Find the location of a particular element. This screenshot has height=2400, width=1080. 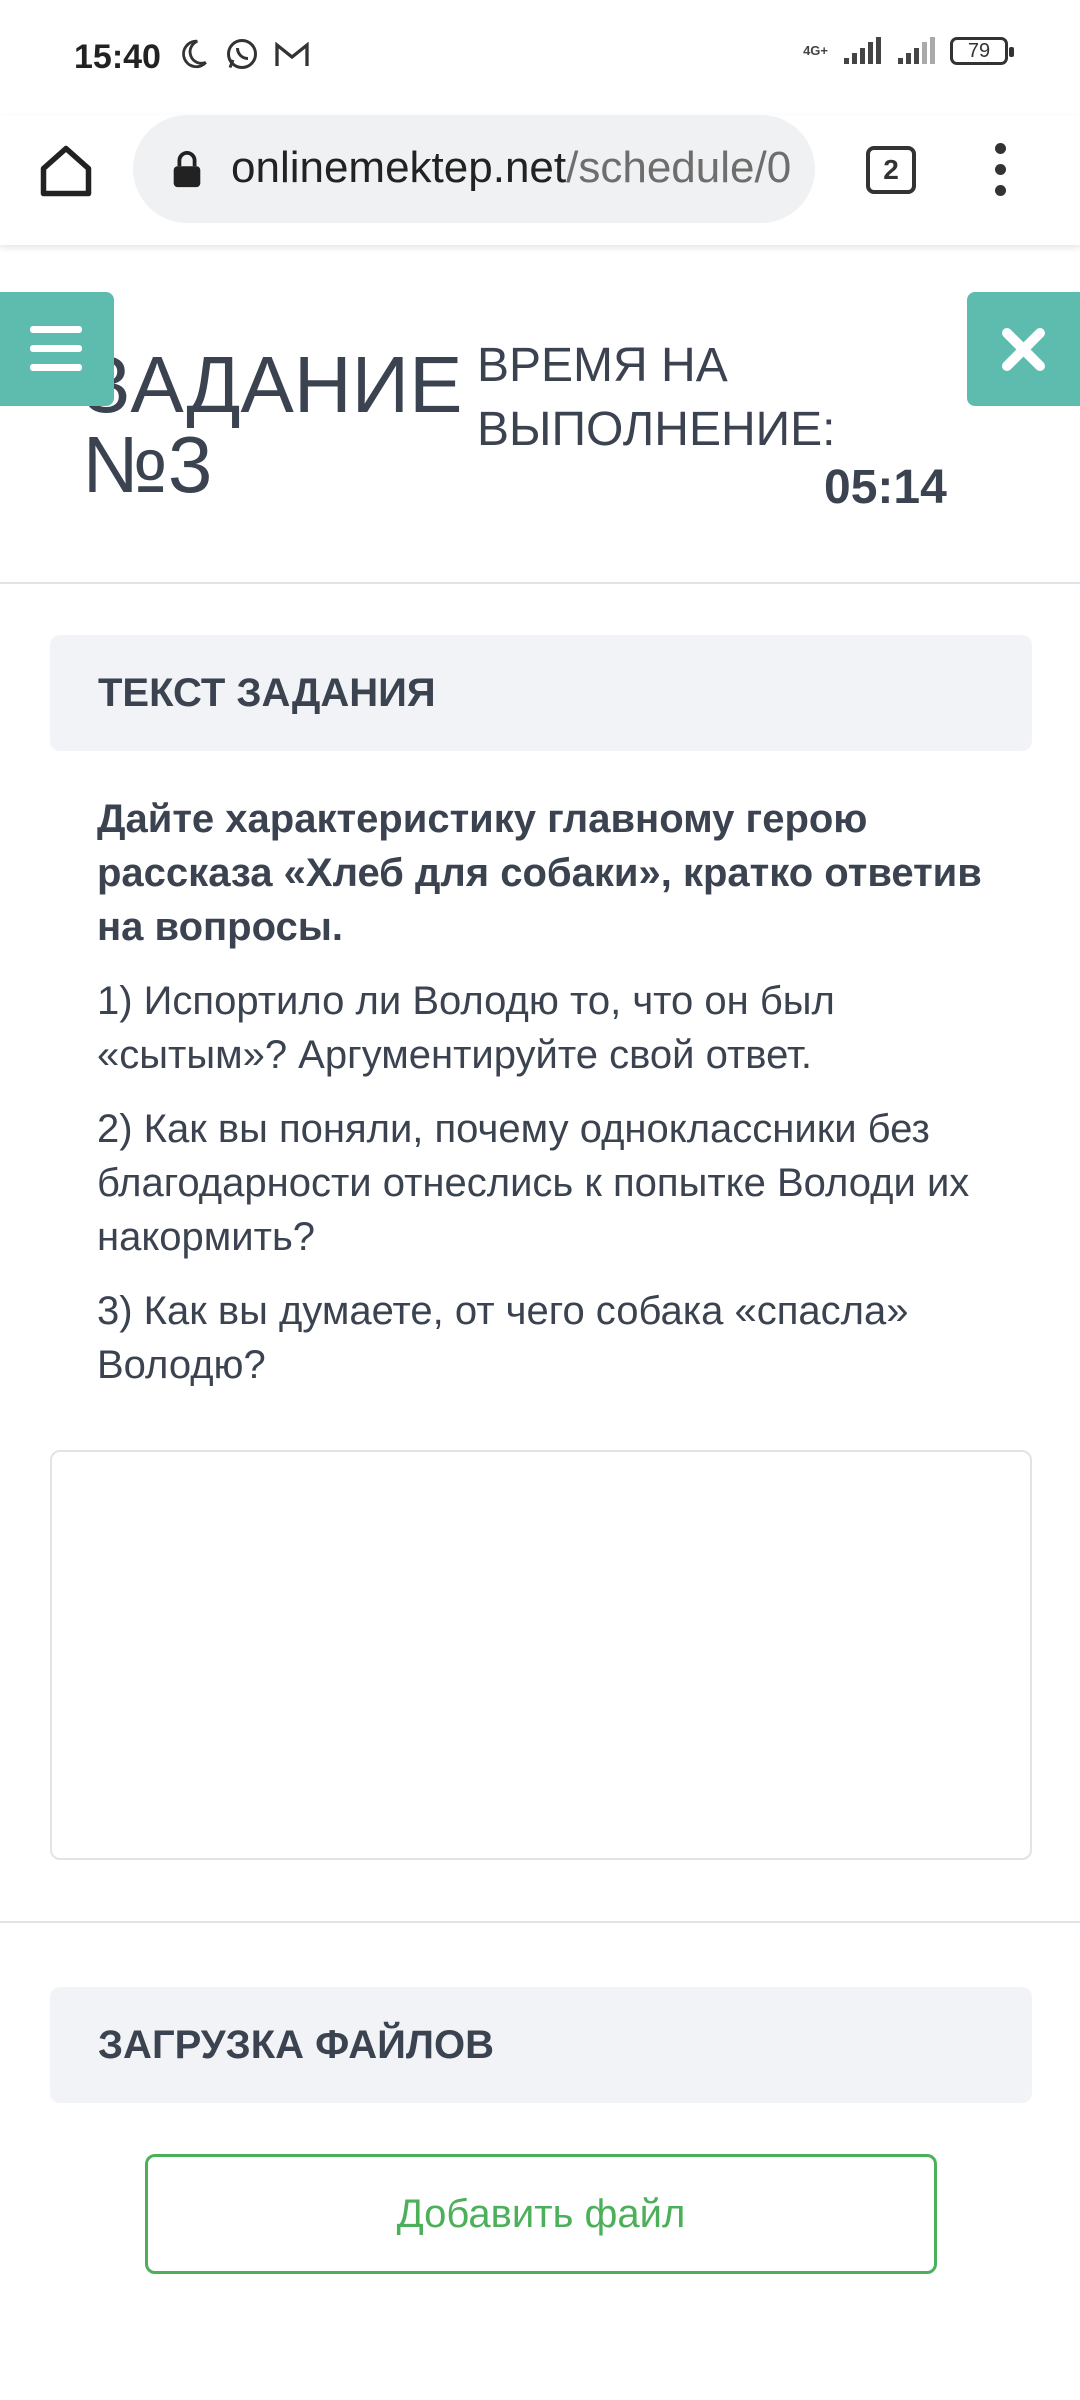

lock-icon is located at coordinates (187, 169).